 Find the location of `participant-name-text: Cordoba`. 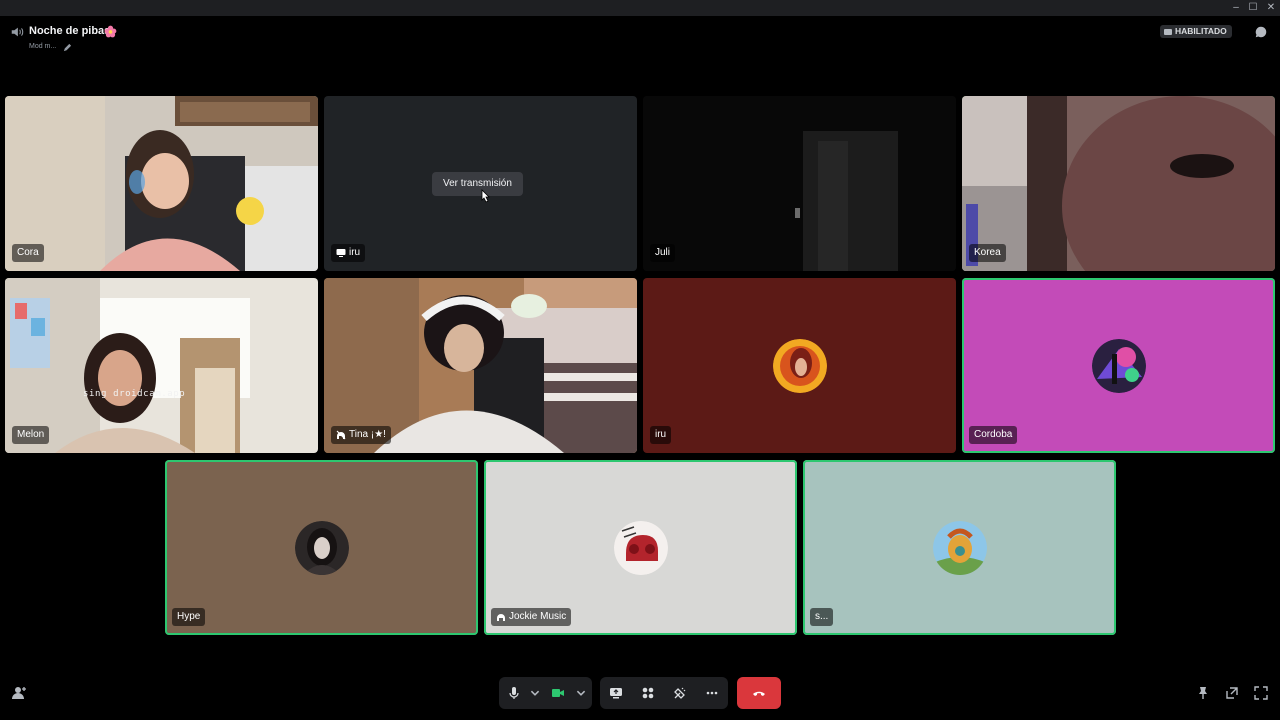

participant-name-text: Cordoba is located at coordinates (993, 434).